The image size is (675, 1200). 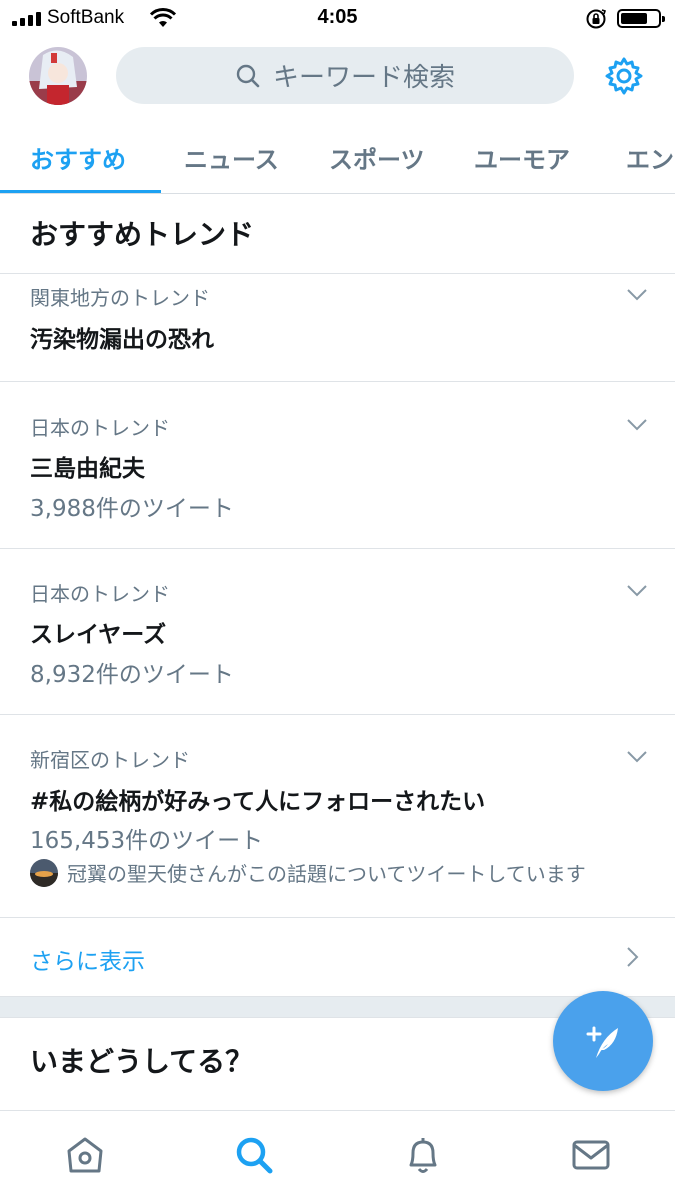 I want to click on status-bar: SoftBank 4:05, so click(x=337, y=19).